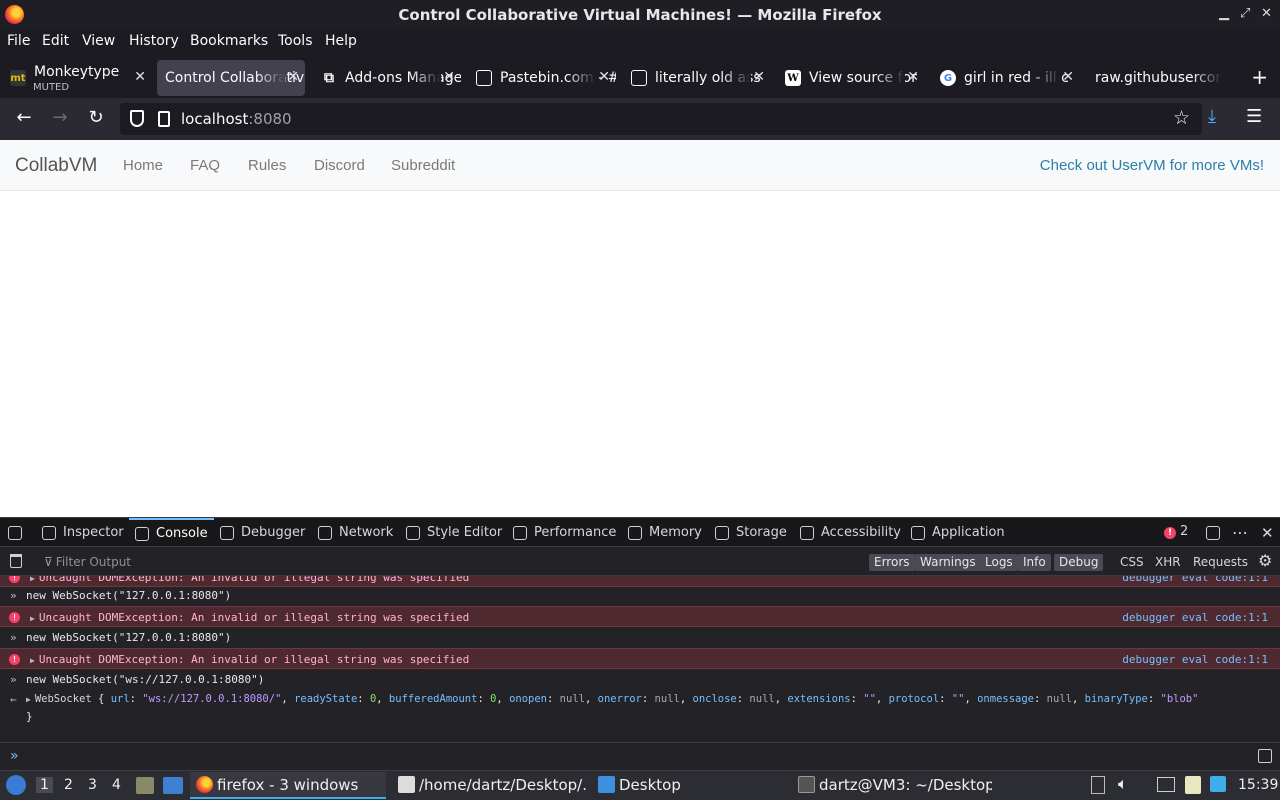 The height and width of the screenshot is (800, 1280). What do you see at coordinates (1168, 562) in the screenshot?
I see `filter-xhr-toggle: XHR` at bounding box center [1168, 562].